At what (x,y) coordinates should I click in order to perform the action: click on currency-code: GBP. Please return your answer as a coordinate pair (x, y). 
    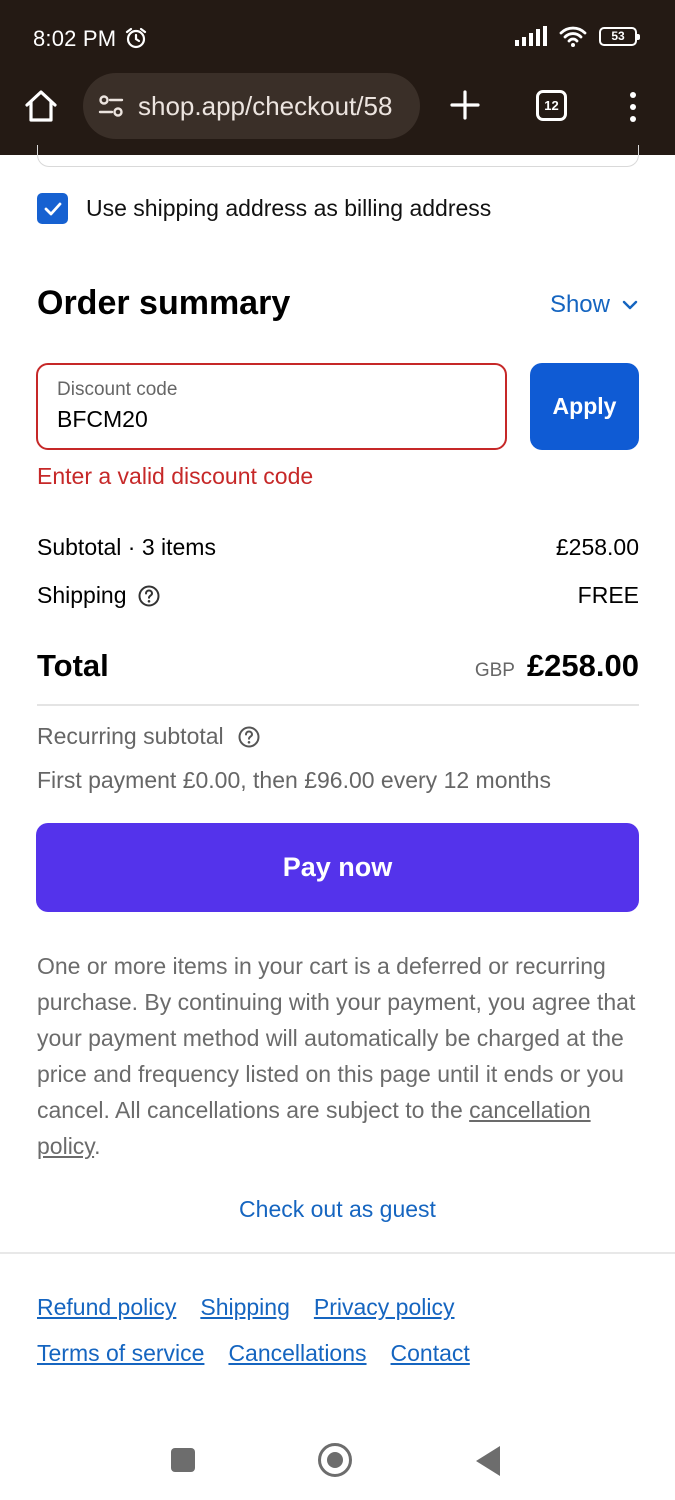
    Looking at the image, I should click on (494, 670).